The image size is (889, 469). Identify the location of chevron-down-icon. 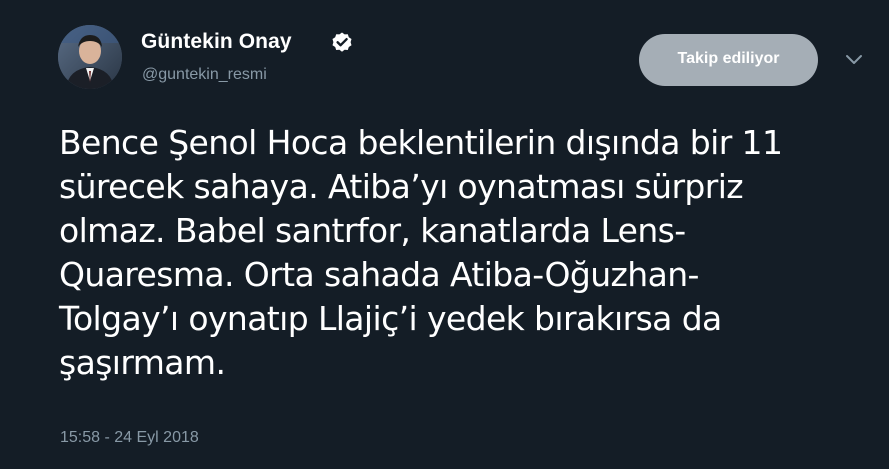
(854, 60).